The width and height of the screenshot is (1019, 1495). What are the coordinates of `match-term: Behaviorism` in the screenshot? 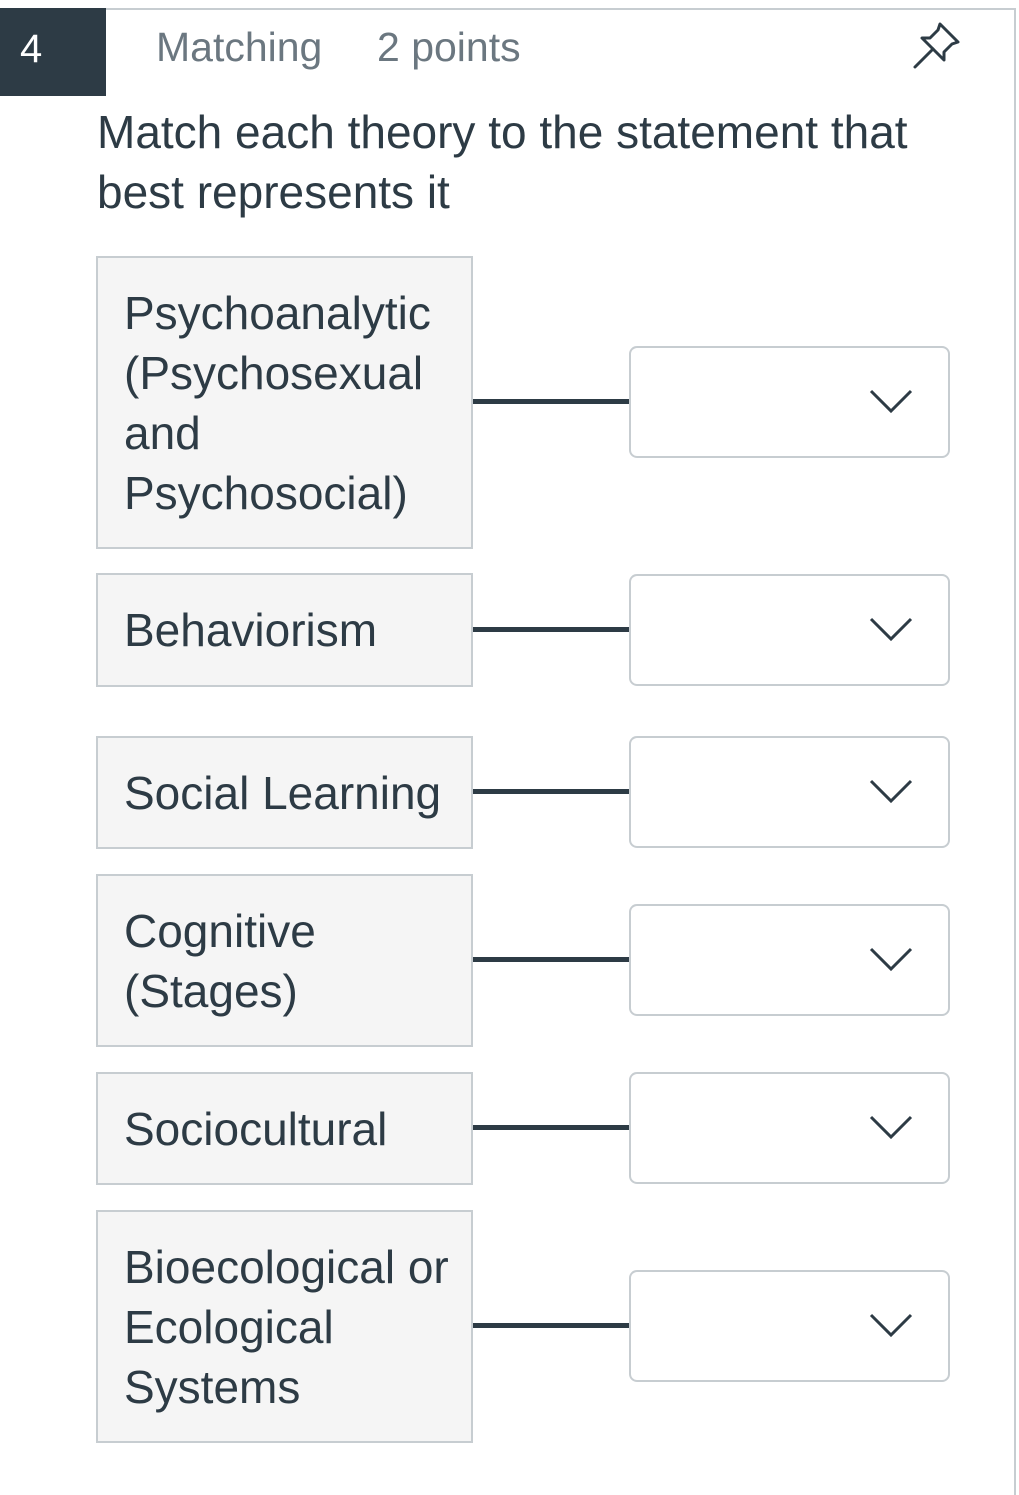 It's located at (284, 630).